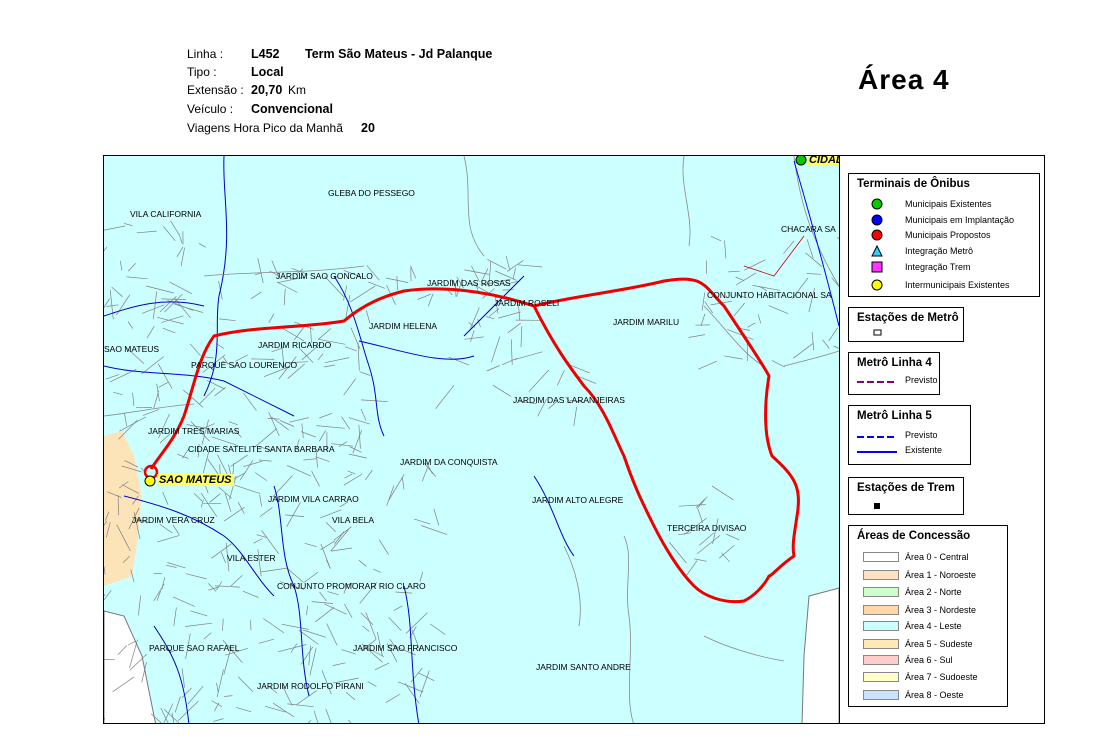 This screenshot has width=1096, height=756. What do you see at coordinates (932, 644) in the screenshot?
I see `legend-item: Área 5 - Sudeste` at bounding box center [932, 644].